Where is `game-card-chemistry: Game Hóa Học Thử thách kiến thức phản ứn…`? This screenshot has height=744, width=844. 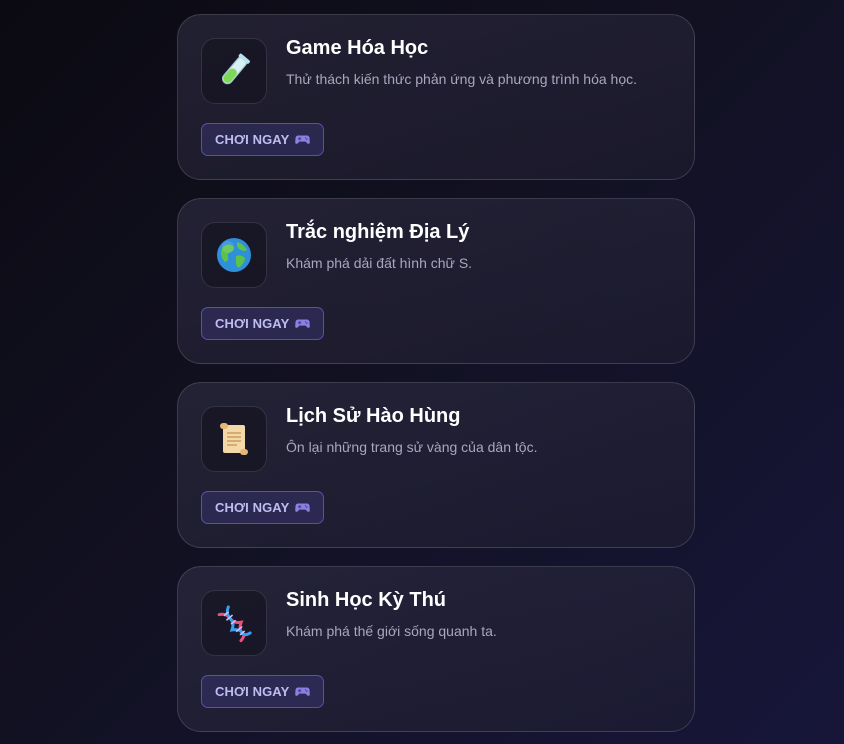 game-card-chemistry: Game Hóa Học Thử thách kiến thức phản ứn… is located at coordinates (436, 97).